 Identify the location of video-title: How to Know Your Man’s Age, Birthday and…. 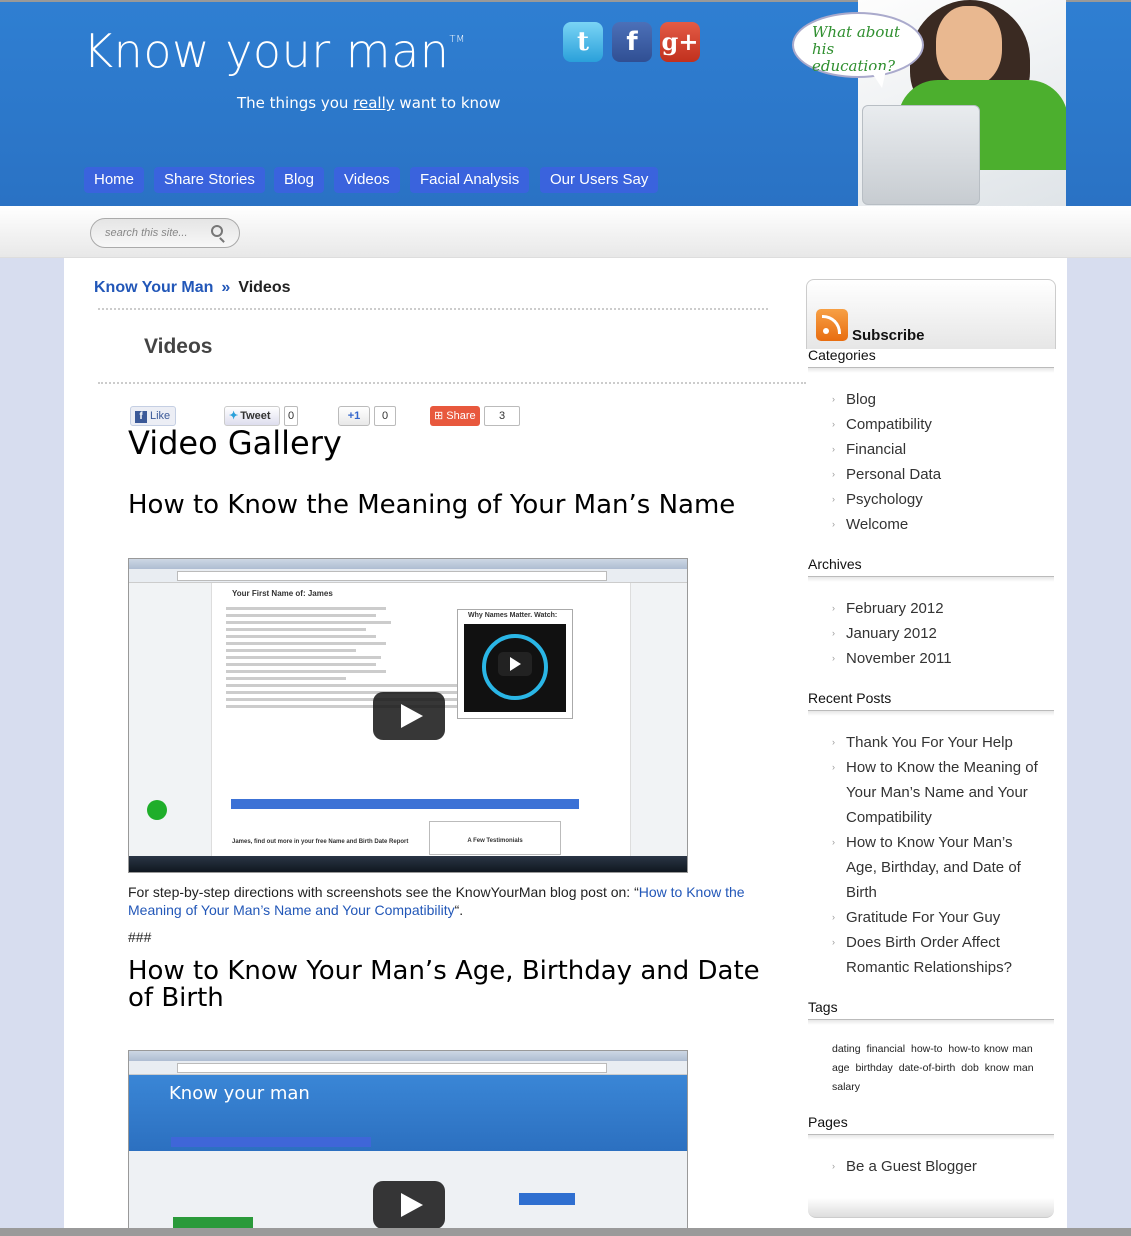
(444, 984).